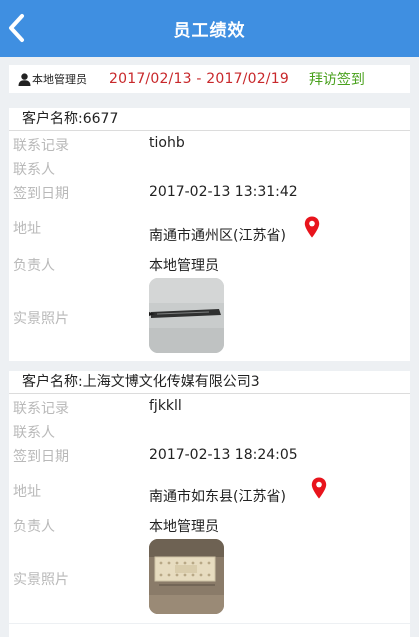  What do you see at coordinates (209, 31) in the screenshot?
I see `page-title: 员工绩效` at bounding box center [209, 31].